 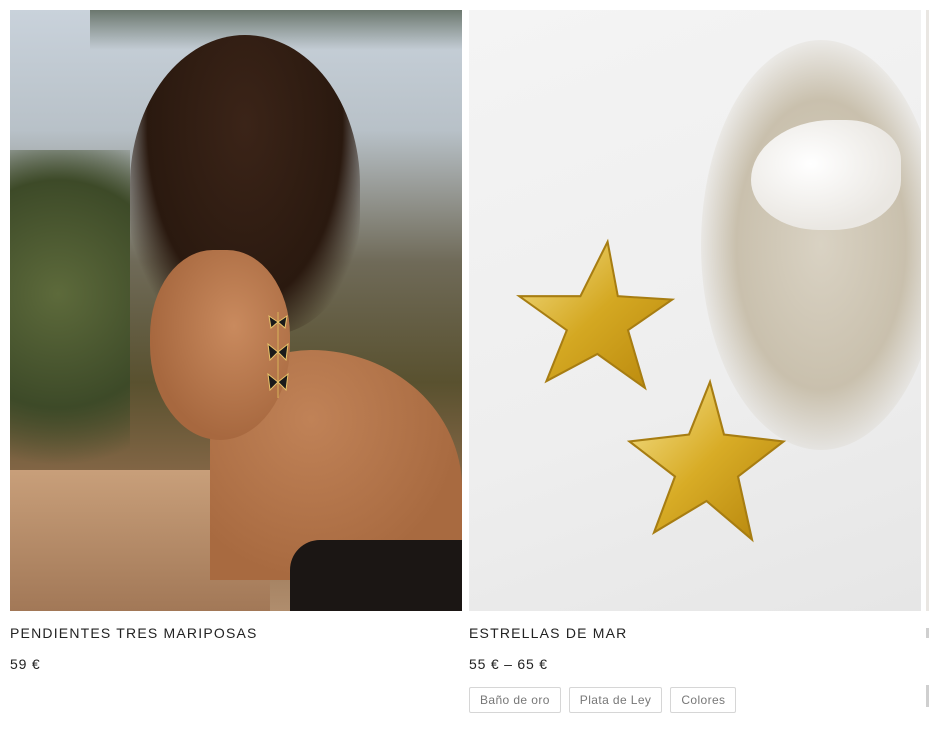 What do you see at coordinates (703, 700) in the screenshot?
I see `variant-chip: Colores` at bounding box center [703, 700].